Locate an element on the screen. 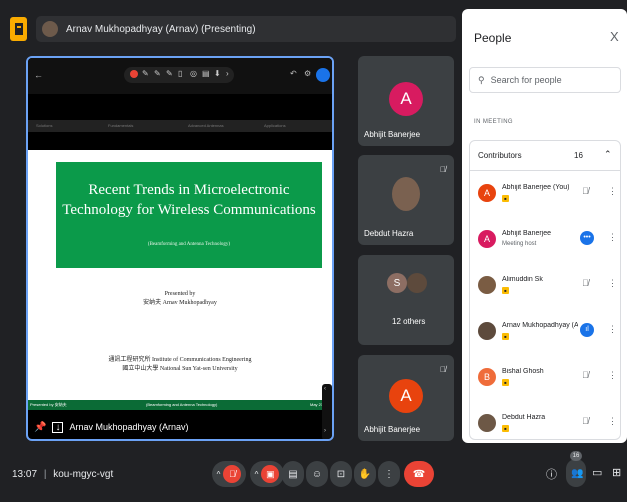 The height and width of the screenshot is (502, 627). close-icon: X is located at coordinates (614, 36).